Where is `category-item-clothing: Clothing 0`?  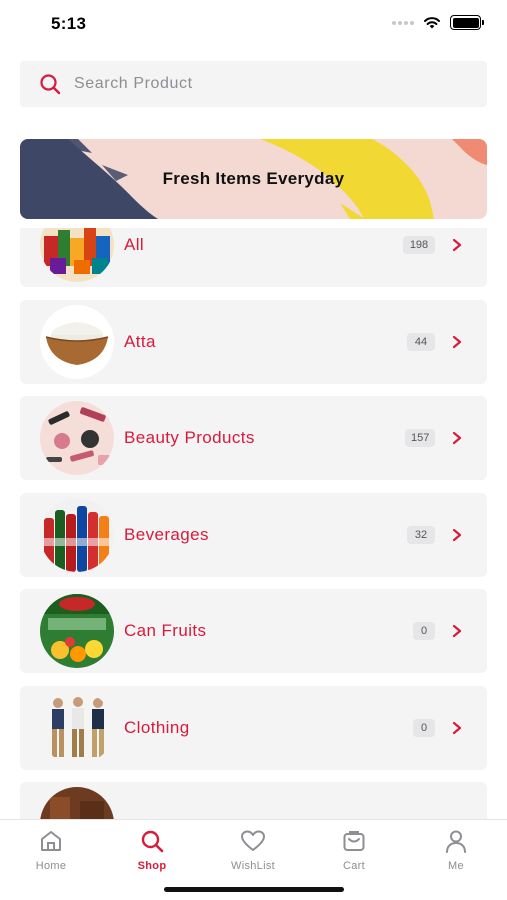
category-item-clothing: Clothing 0 is located at coordinates (253, 727).